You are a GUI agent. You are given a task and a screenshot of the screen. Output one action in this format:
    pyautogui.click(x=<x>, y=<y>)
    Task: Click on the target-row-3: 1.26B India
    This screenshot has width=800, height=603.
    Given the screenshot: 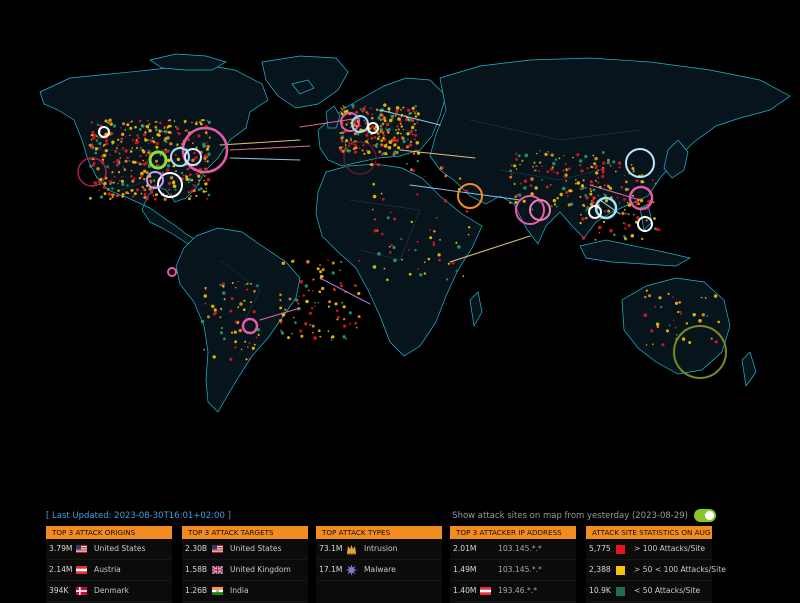 What is the action you would take?
    pyautogui.click(x=245, y=591)
    